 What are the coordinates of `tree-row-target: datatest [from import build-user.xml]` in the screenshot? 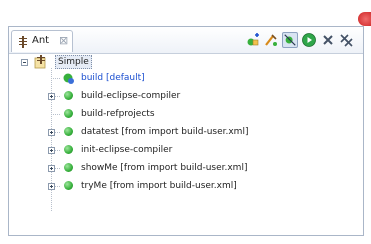 It's located at (186, 133).